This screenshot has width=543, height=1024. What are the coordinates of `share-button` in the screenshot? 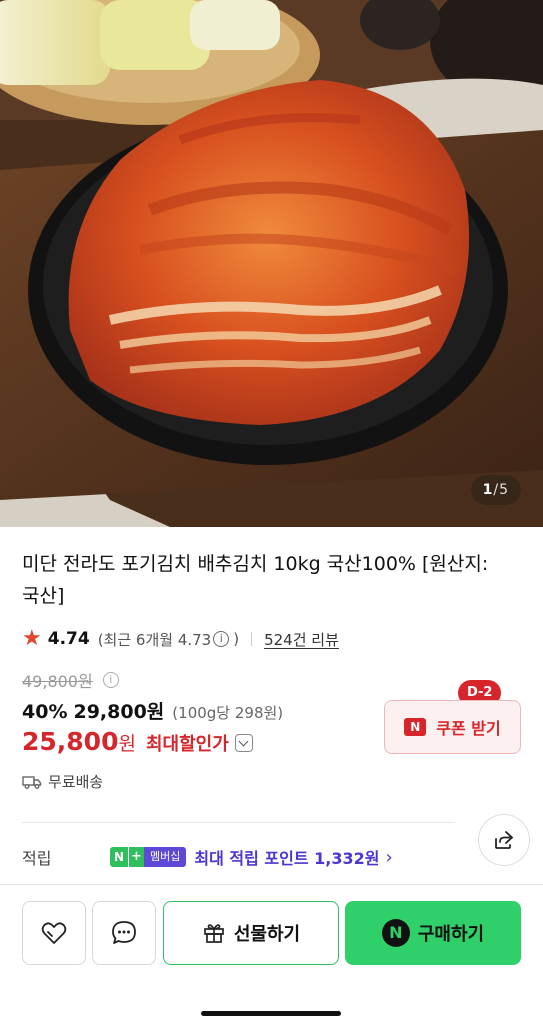 It's located at (504, 840).